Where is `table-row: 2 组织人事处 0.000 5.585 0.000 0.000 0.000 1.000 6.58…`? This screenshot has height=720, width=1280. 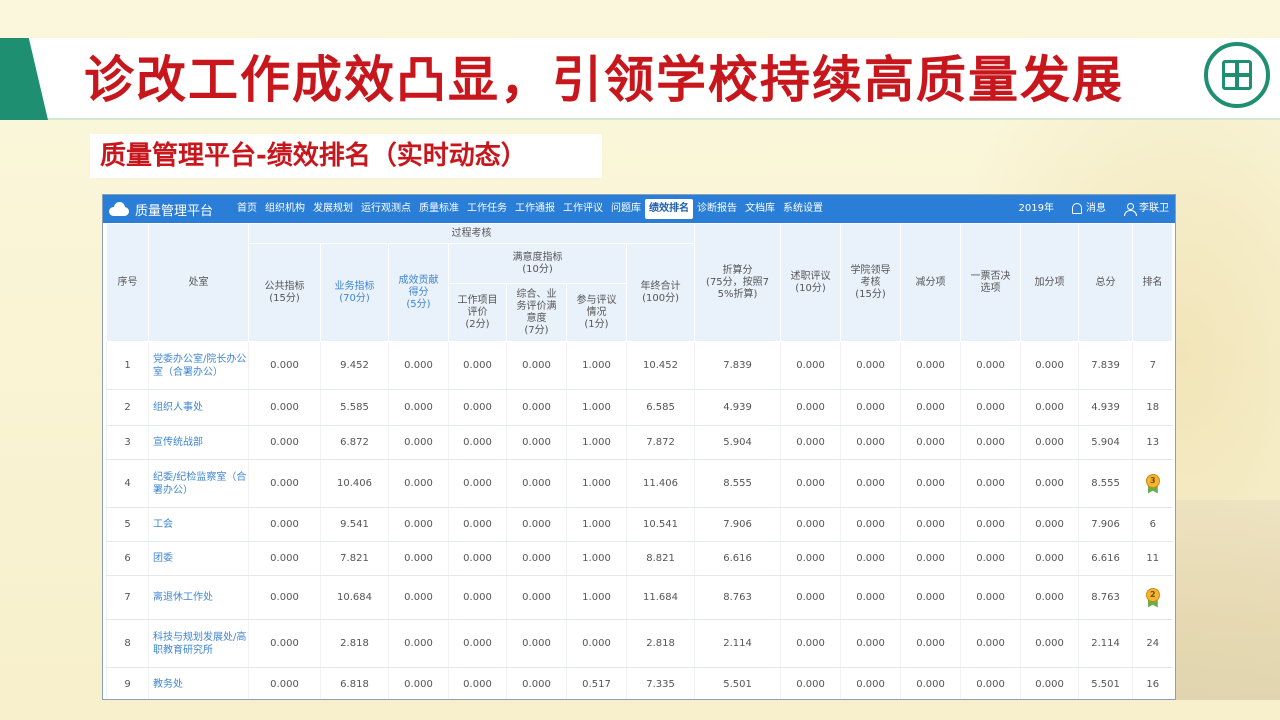
table-row: 2 组织人事处 0.000 5.585 0.000 0.000 0.000 1.000 6.58… is located at coordinates (639, 407).